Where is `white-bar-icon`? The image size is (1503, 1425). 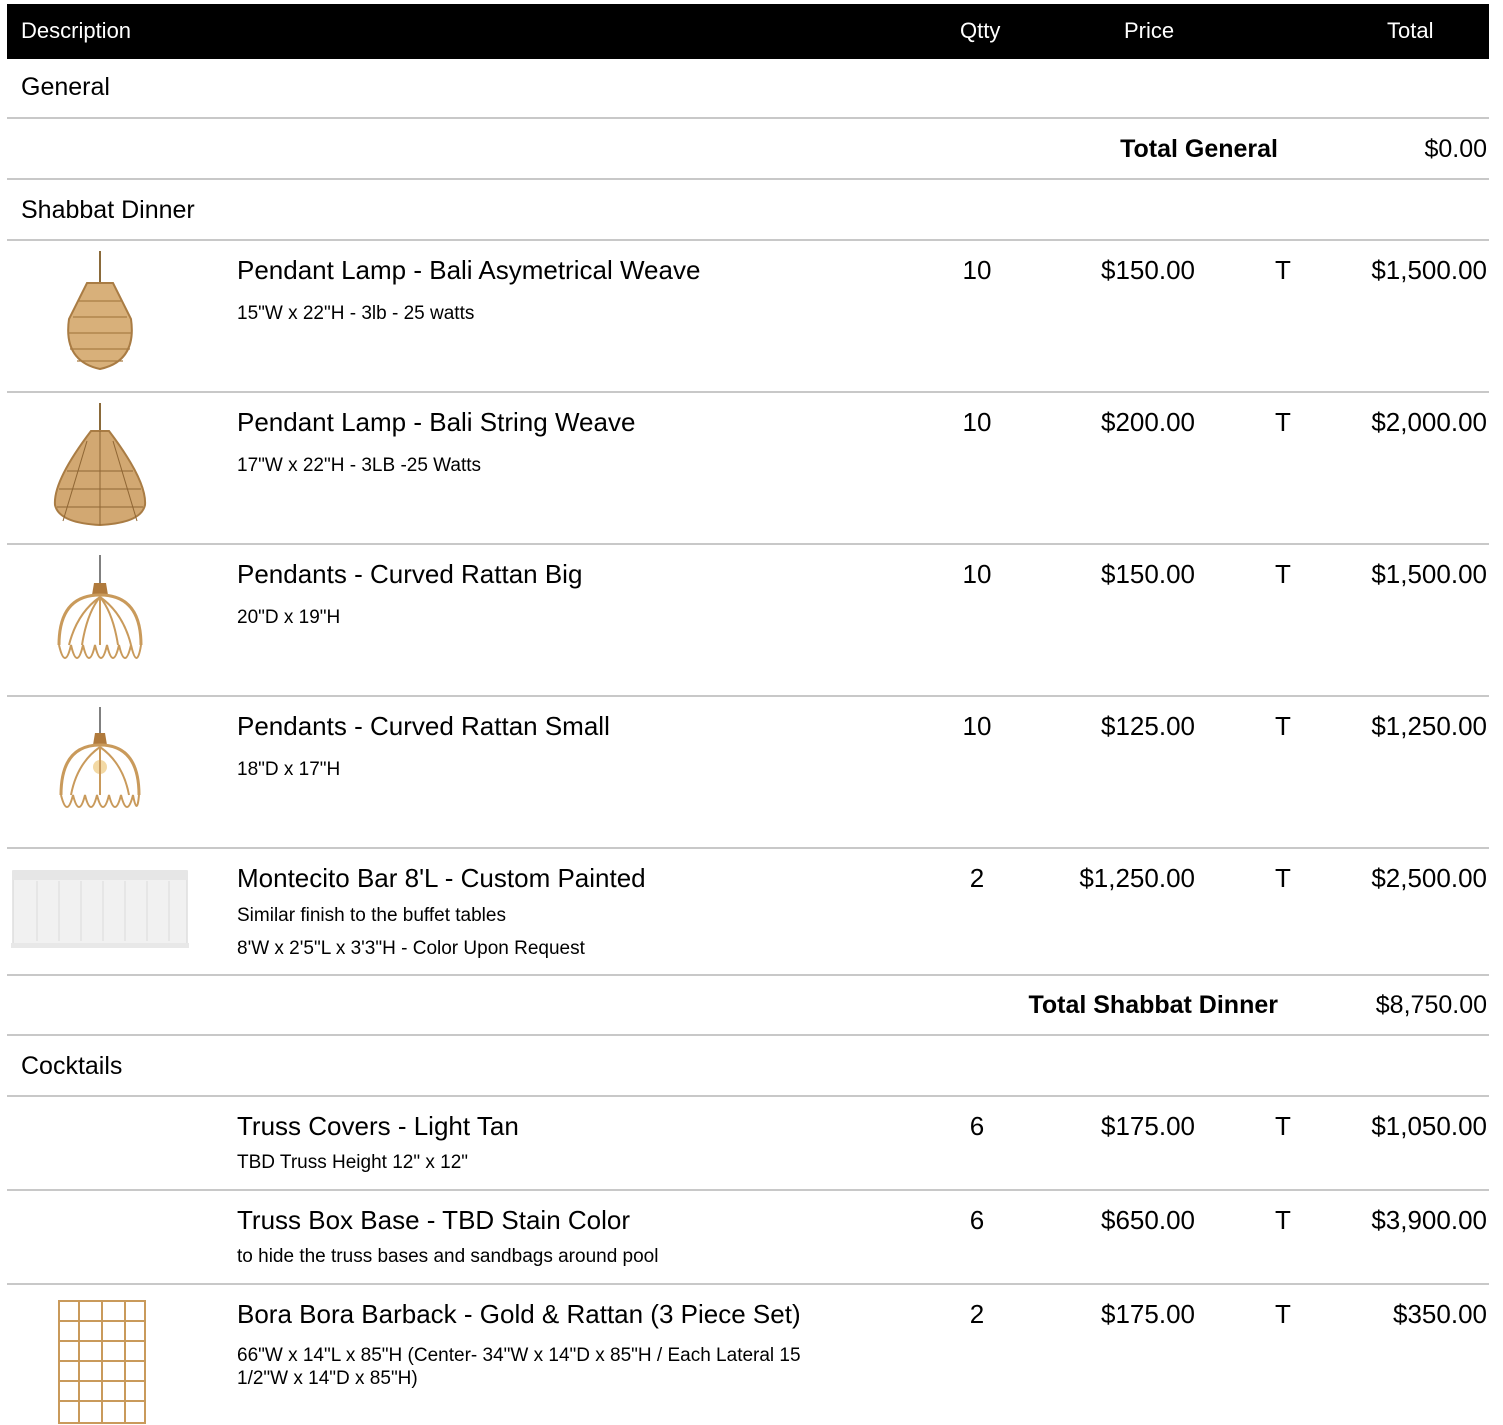 white-bar-icon is located at coordinates (99, 909).